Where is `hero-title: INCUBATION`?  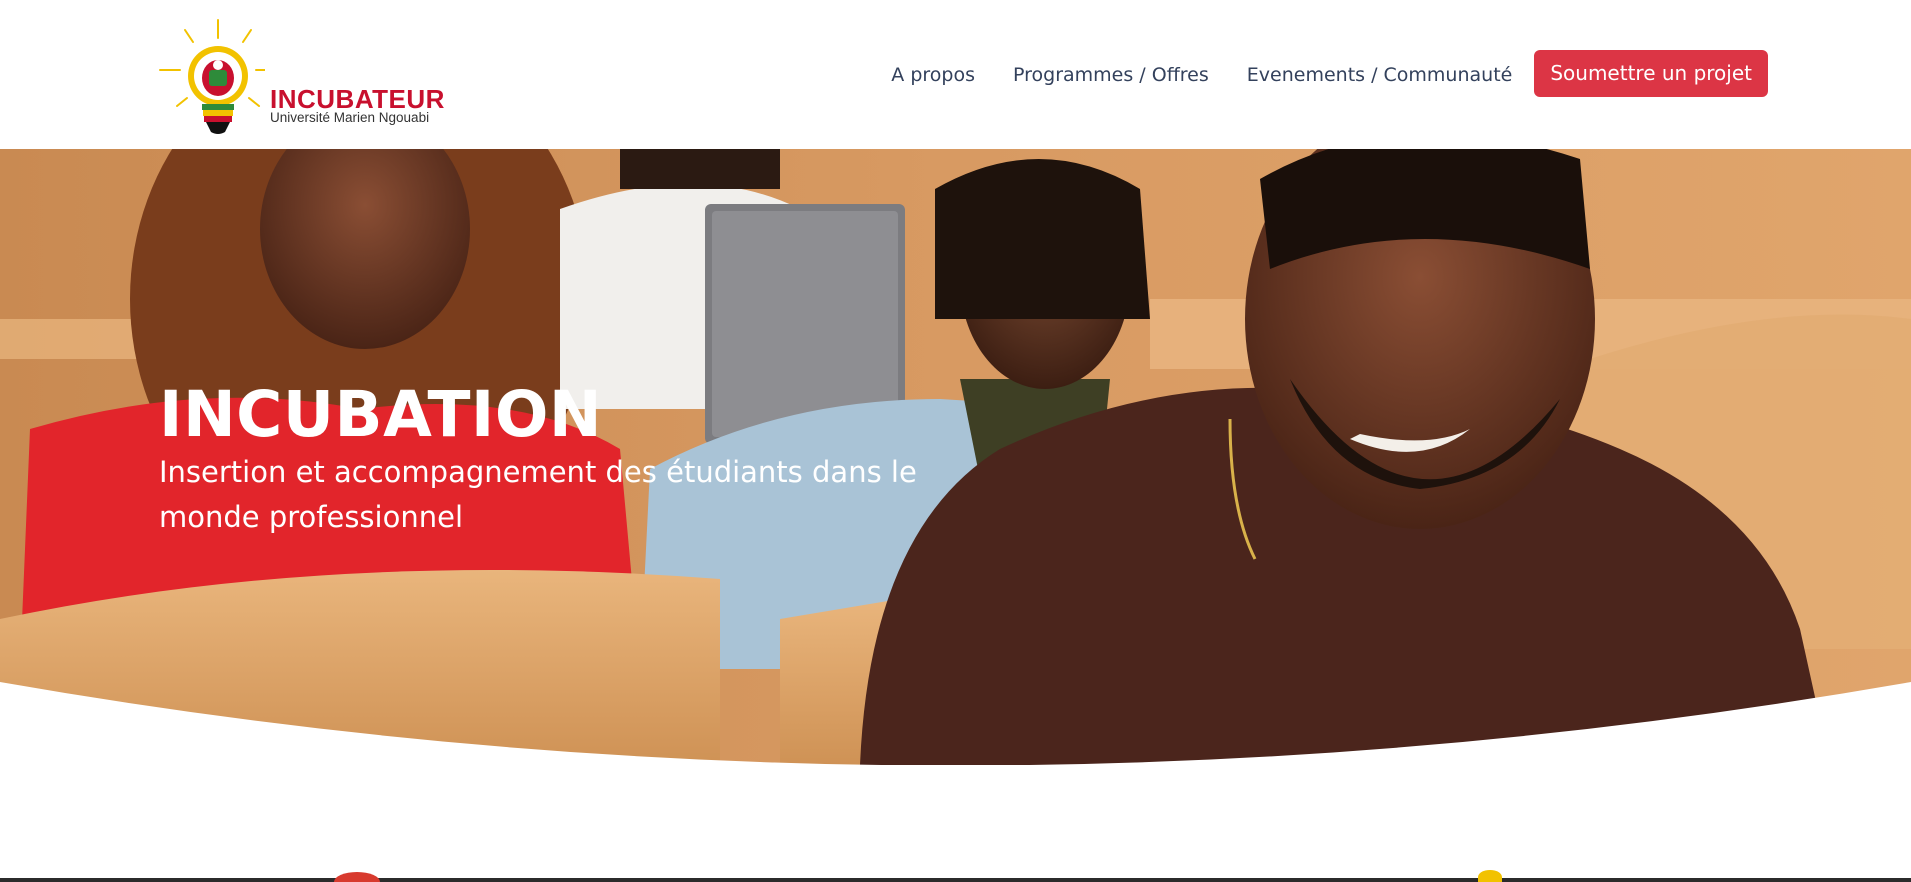
hero-title: INCUBATION is located at coordinates (381, 414).